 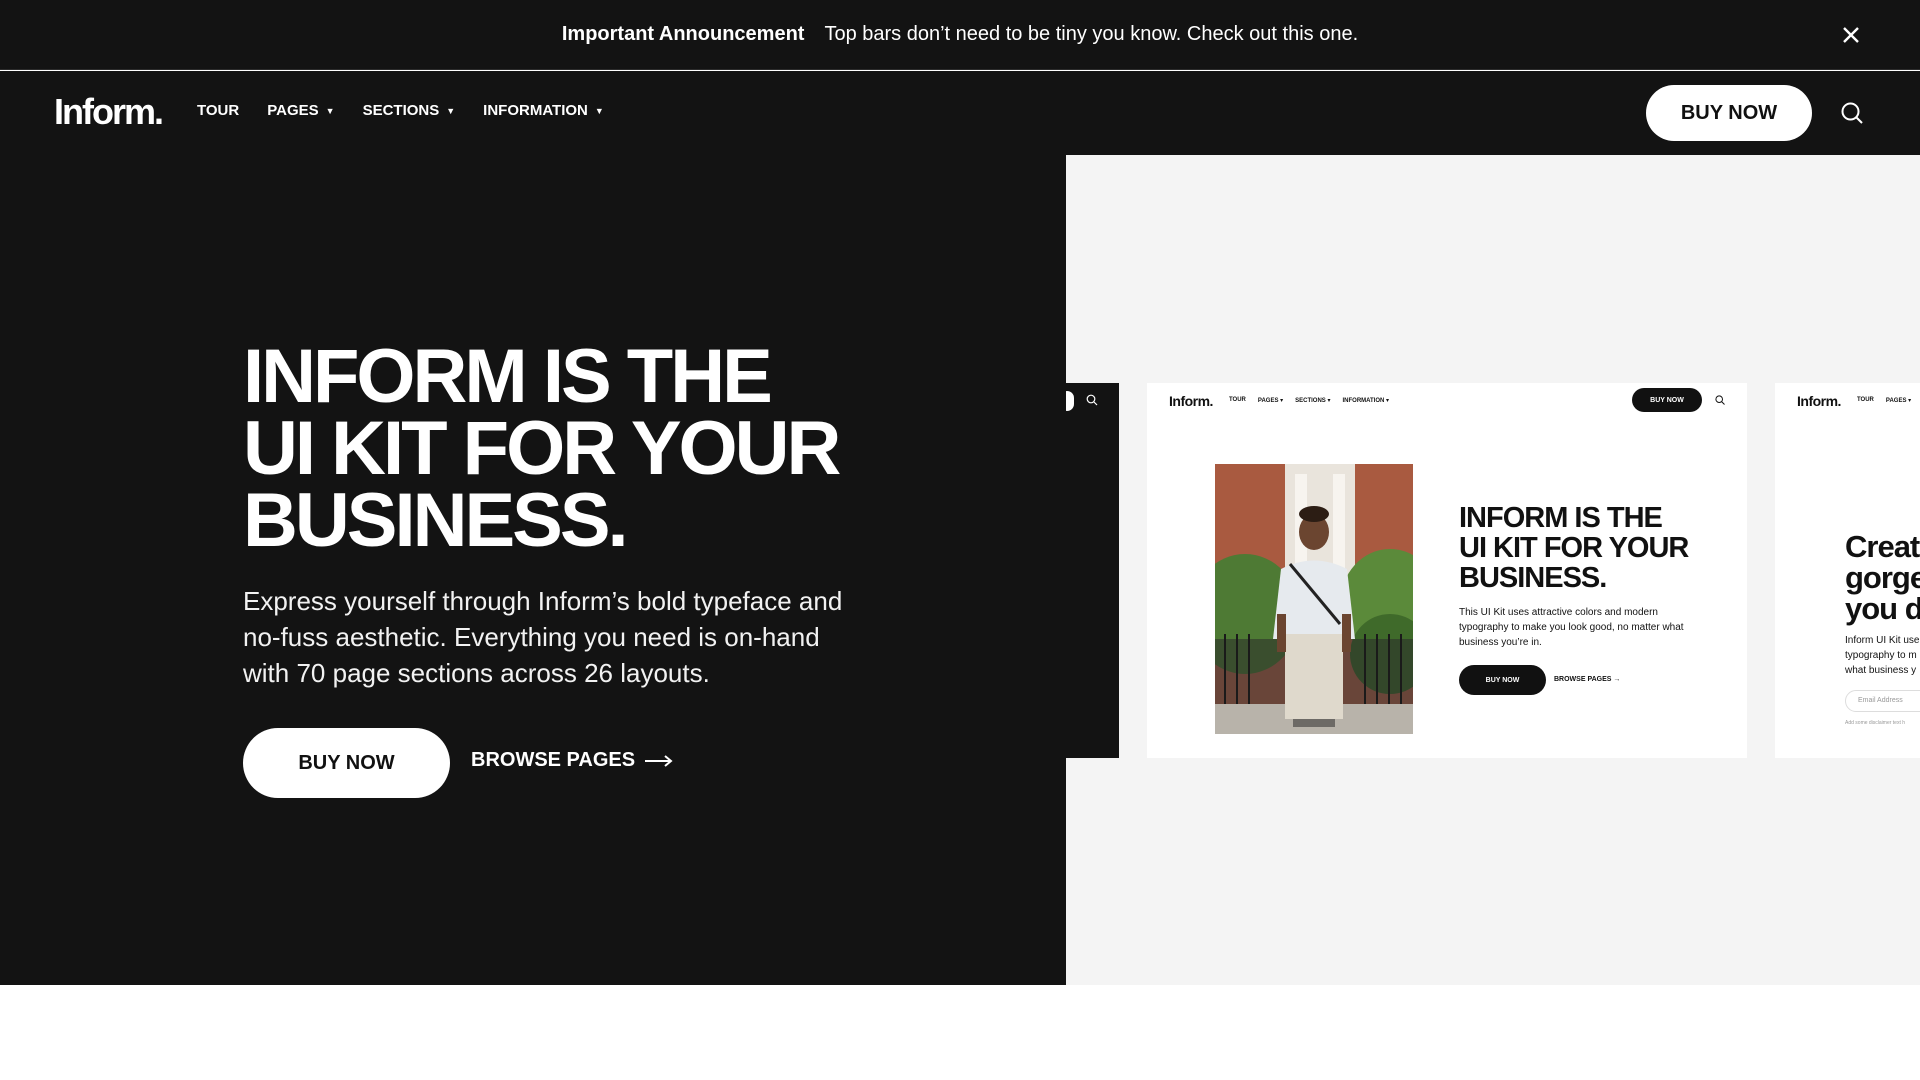 I want to click on mini-nav-item: INFORMATION ▾, so click(x=1366, y=401).